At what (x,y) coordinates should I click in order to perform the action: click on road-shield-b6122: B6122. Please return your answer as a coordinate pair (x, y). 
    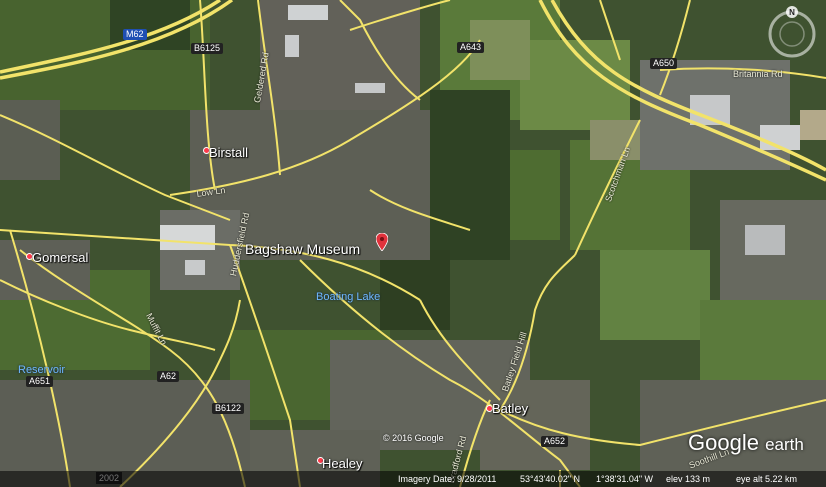
    Looking at the image, I should click on (228, 408).